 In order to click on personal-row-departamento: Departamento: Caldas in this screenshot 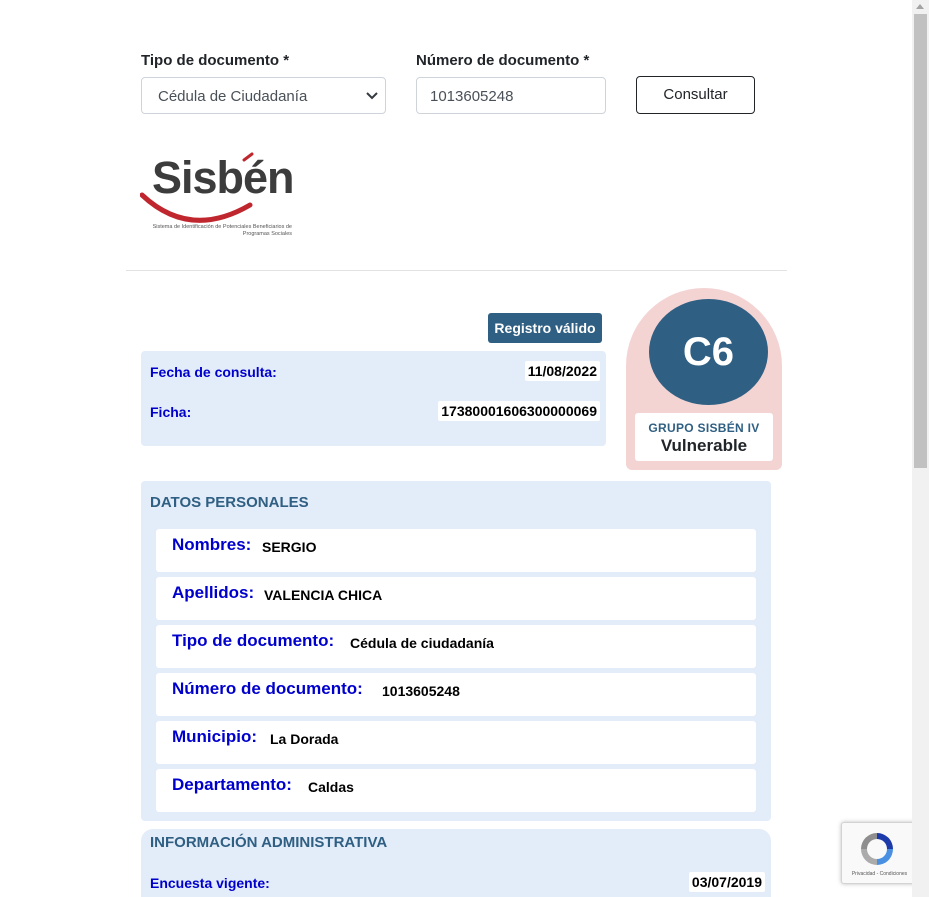, I will do `click(456, 790)`.